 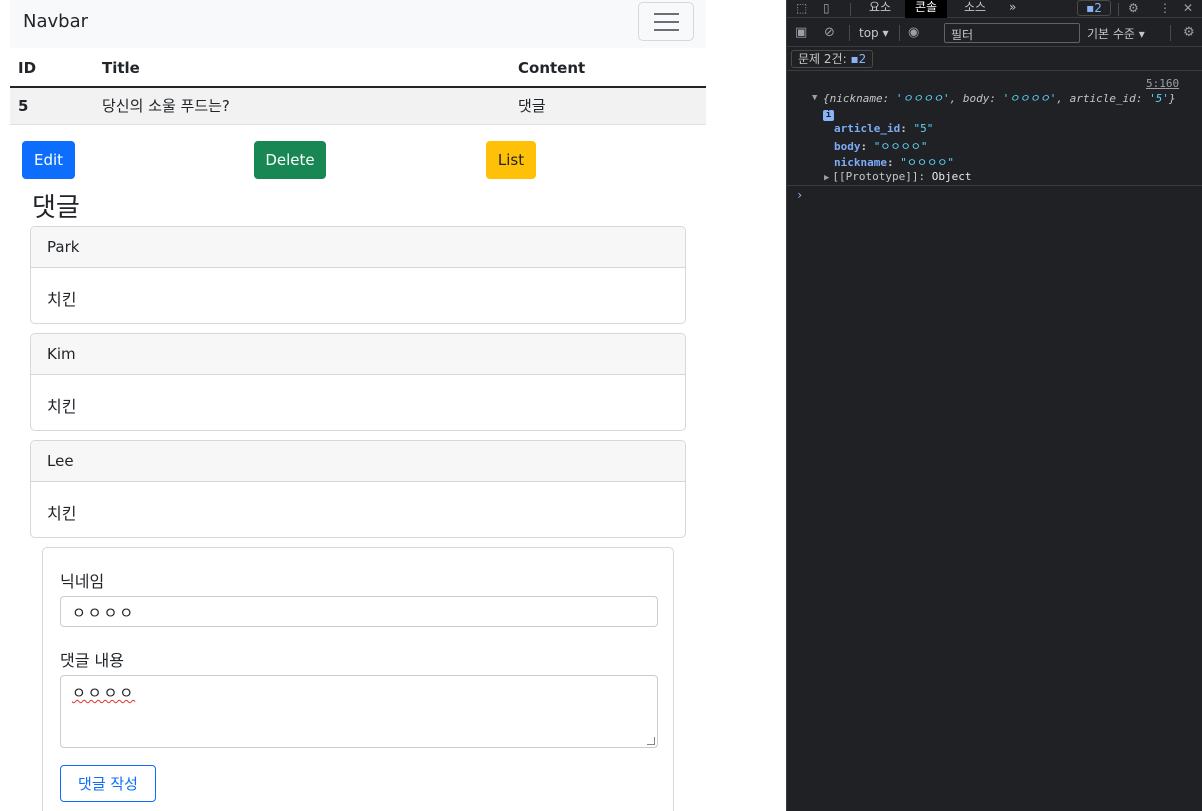 I want to click on comment-body-text: ㅇㅇㅇㅇ, so click(x=104, y=693).